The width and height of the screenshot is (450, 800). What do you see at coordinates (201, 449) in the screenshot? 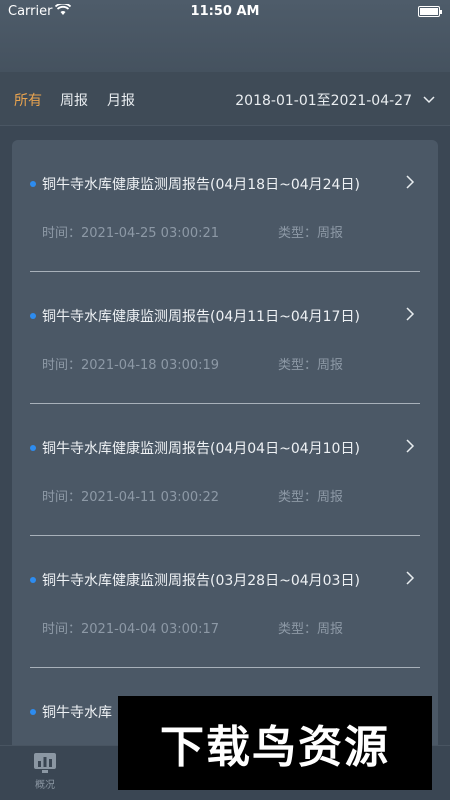
I see `report-title: 铜牛寺水库健康监测周报告(04月04日~04月10日)` at bounding box center [201, 449].